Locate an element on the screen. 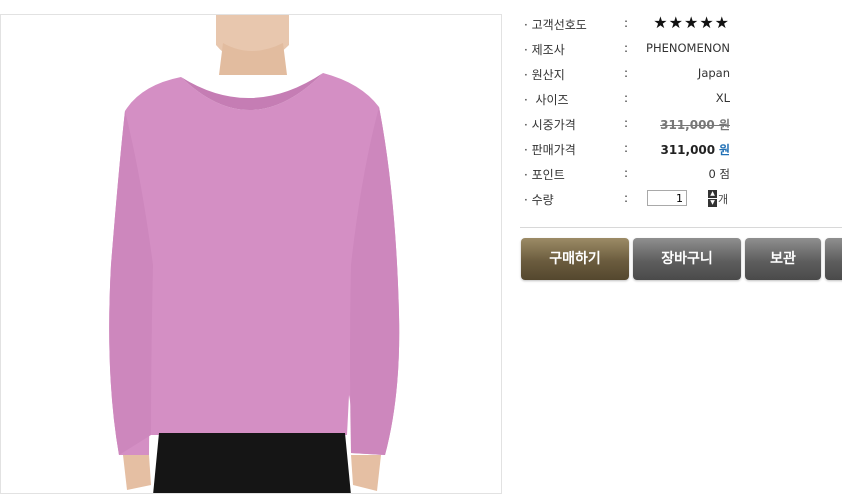 The height and width of the screenshot is (494, 842). sale-price-label: · 판매가격 is located at coordinates (550, 150).